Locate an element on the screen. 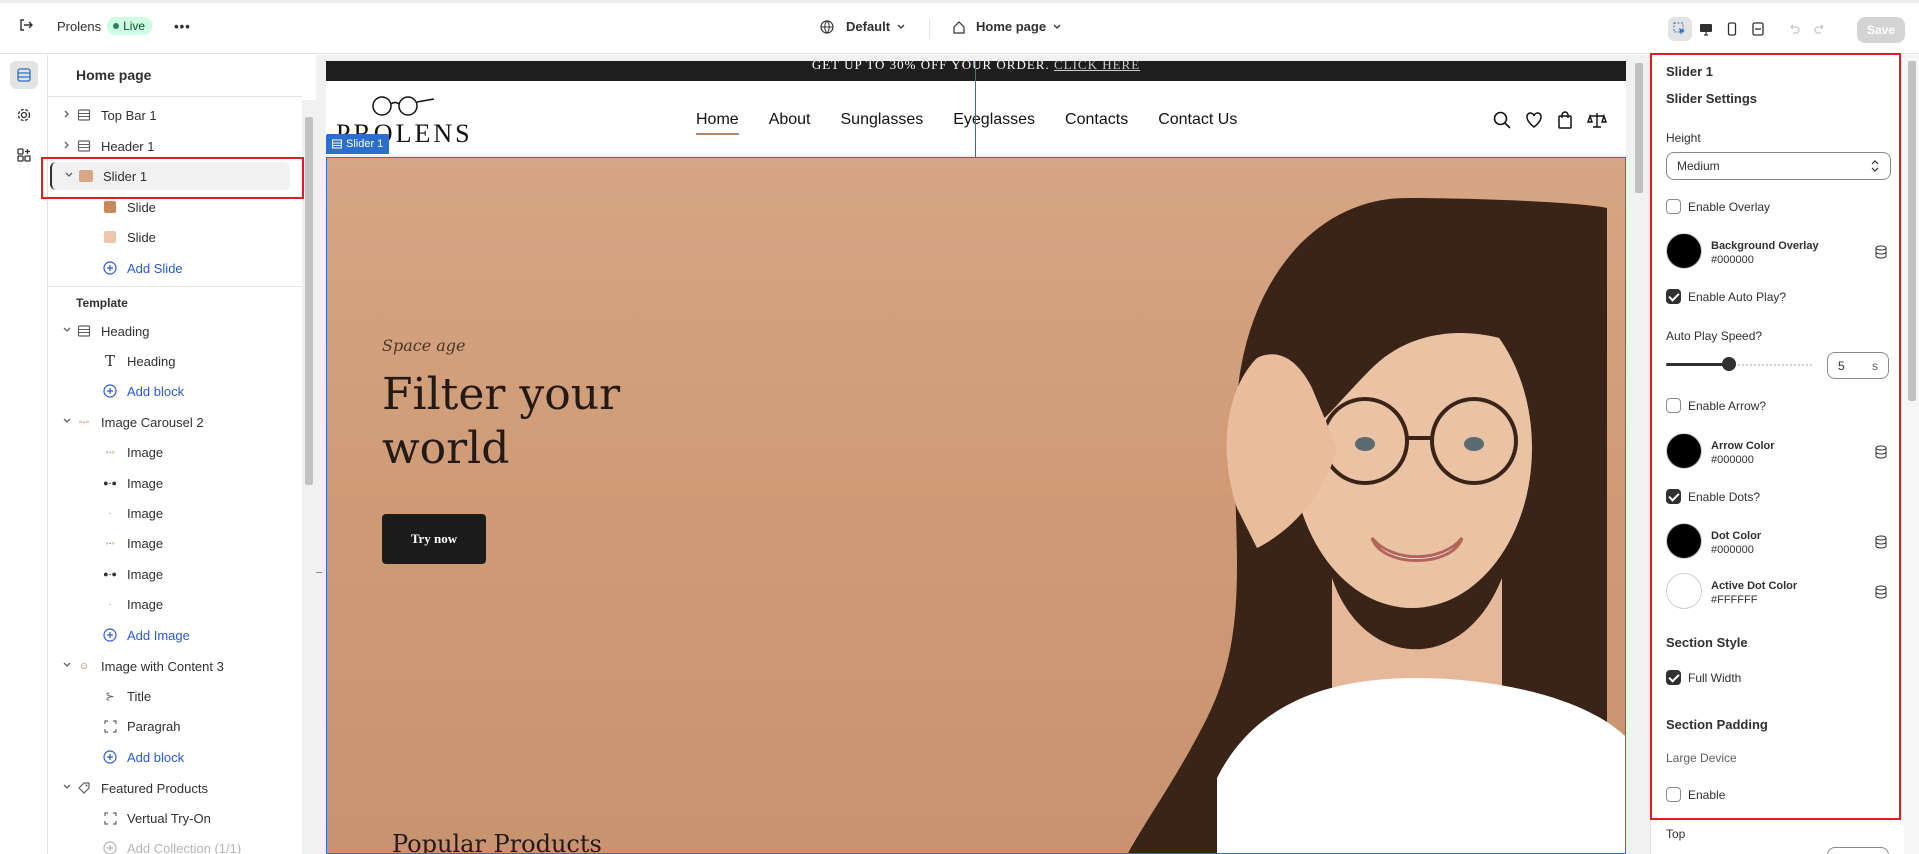  logo-glasses-icon is located at coordinates (403, 106).